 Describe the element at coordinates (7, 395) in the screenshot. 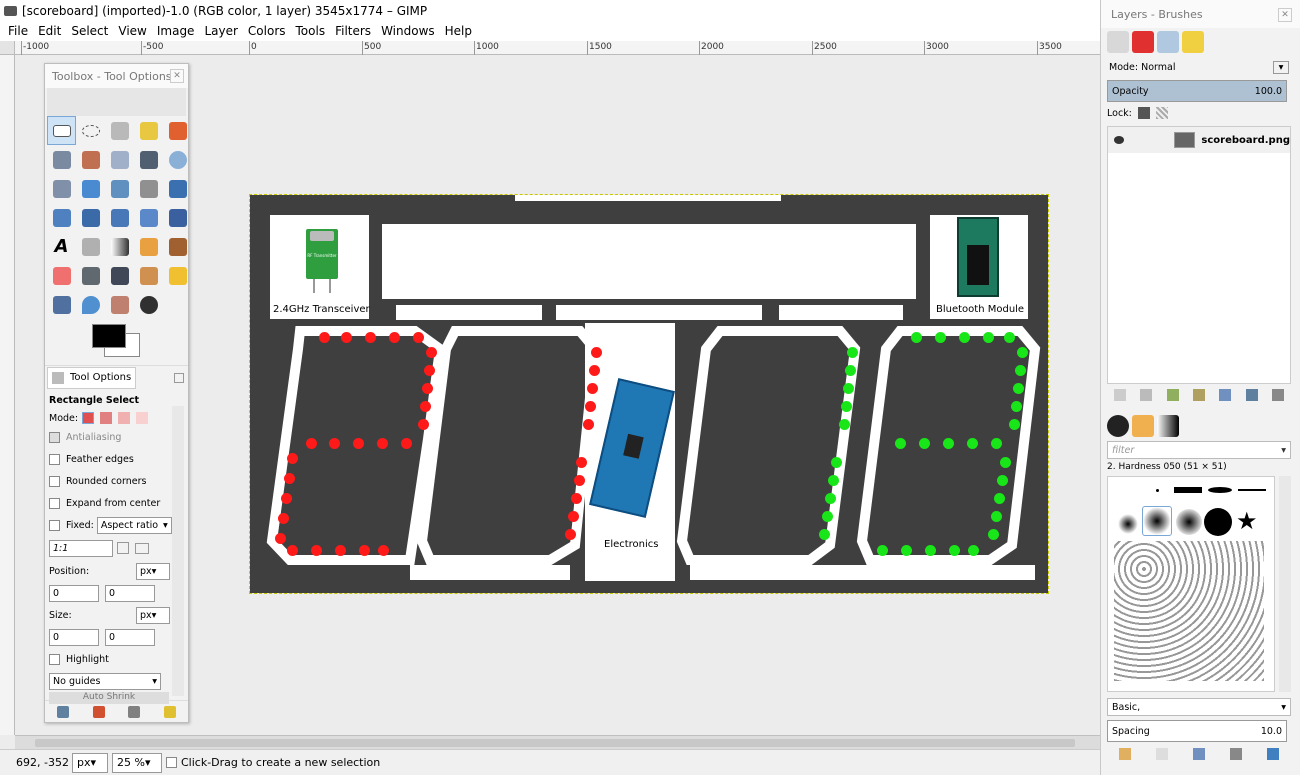

I see `vertical-ruler` at that location.